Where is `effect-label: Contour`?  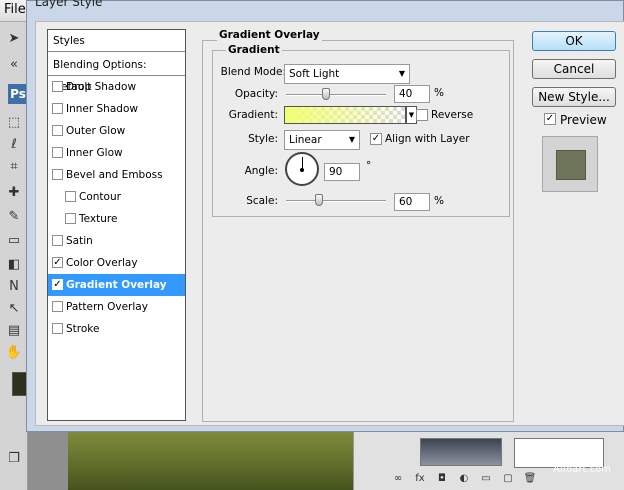
effect-label: Contour is located at coordinates (100, 197).